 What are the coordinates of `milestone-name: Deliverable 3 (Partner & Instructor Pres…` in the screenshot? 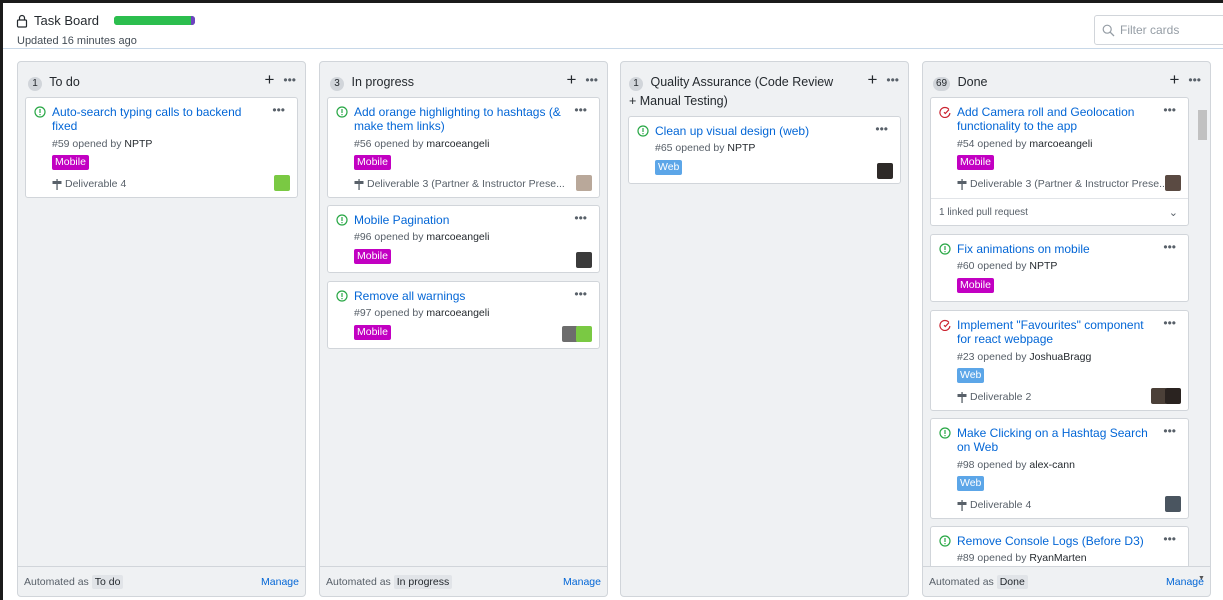 It's located at (466, 184).